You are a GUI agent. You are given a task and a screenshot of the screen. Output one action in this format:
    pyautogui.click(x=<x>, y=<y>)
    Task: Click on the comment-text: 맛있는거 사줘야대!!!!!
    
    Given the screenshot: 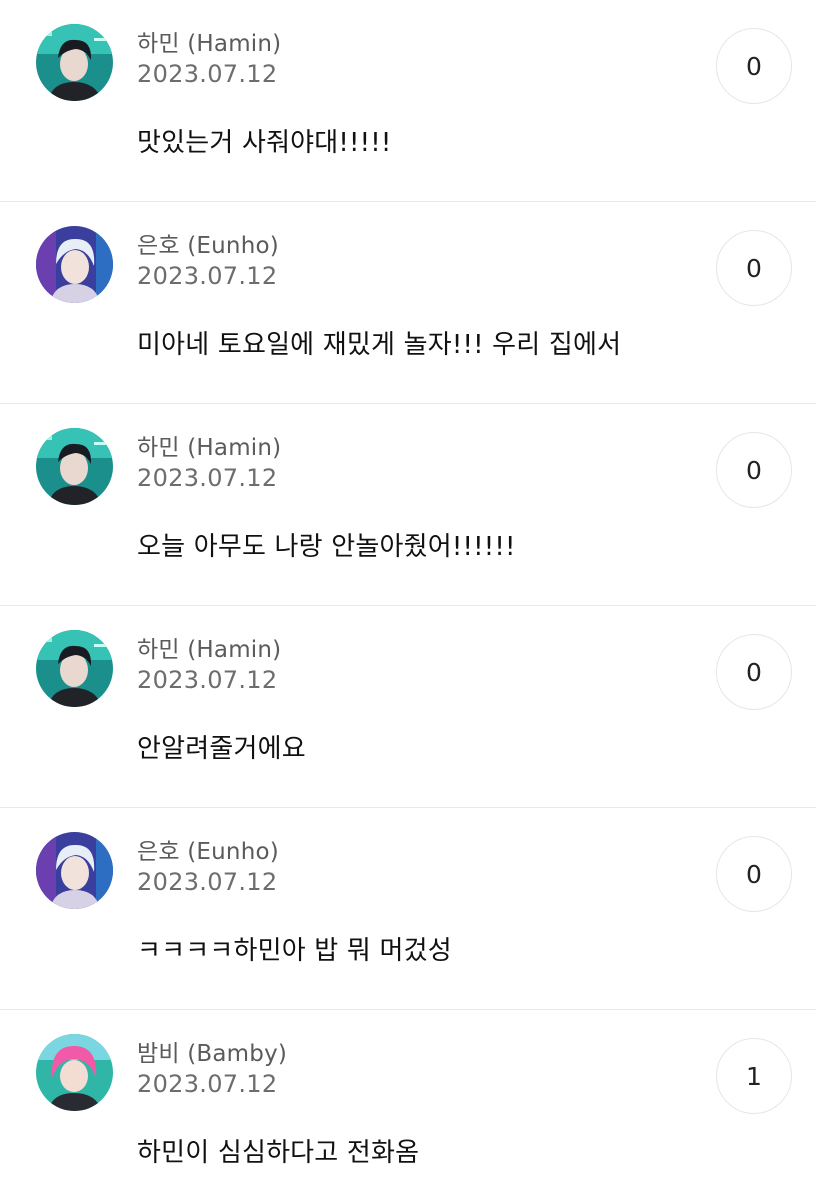 What is the action you would take?
    pyautogui.click(x=264, y=143)
    